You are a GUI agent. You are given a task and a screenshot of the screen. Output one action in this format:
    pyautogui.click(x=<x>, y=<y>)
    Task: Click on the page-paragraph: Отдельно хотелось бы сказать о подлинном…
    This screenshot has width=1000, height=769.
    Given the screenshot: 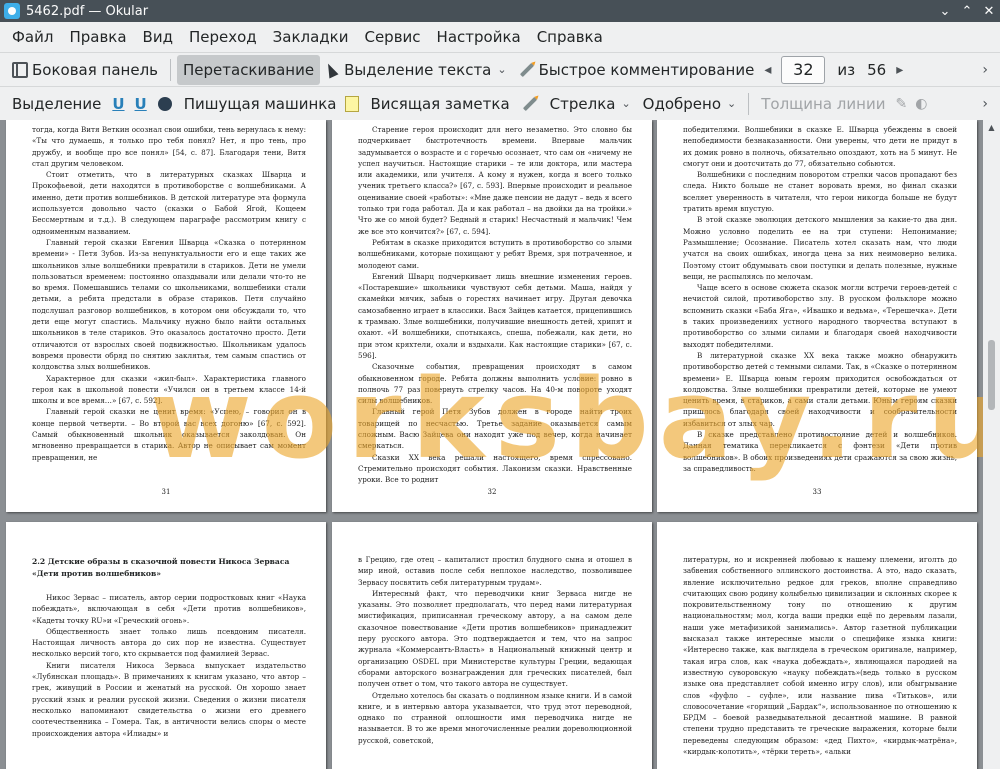 What is the action you would take?
    pyautogui.click(x=495, y=717)
    